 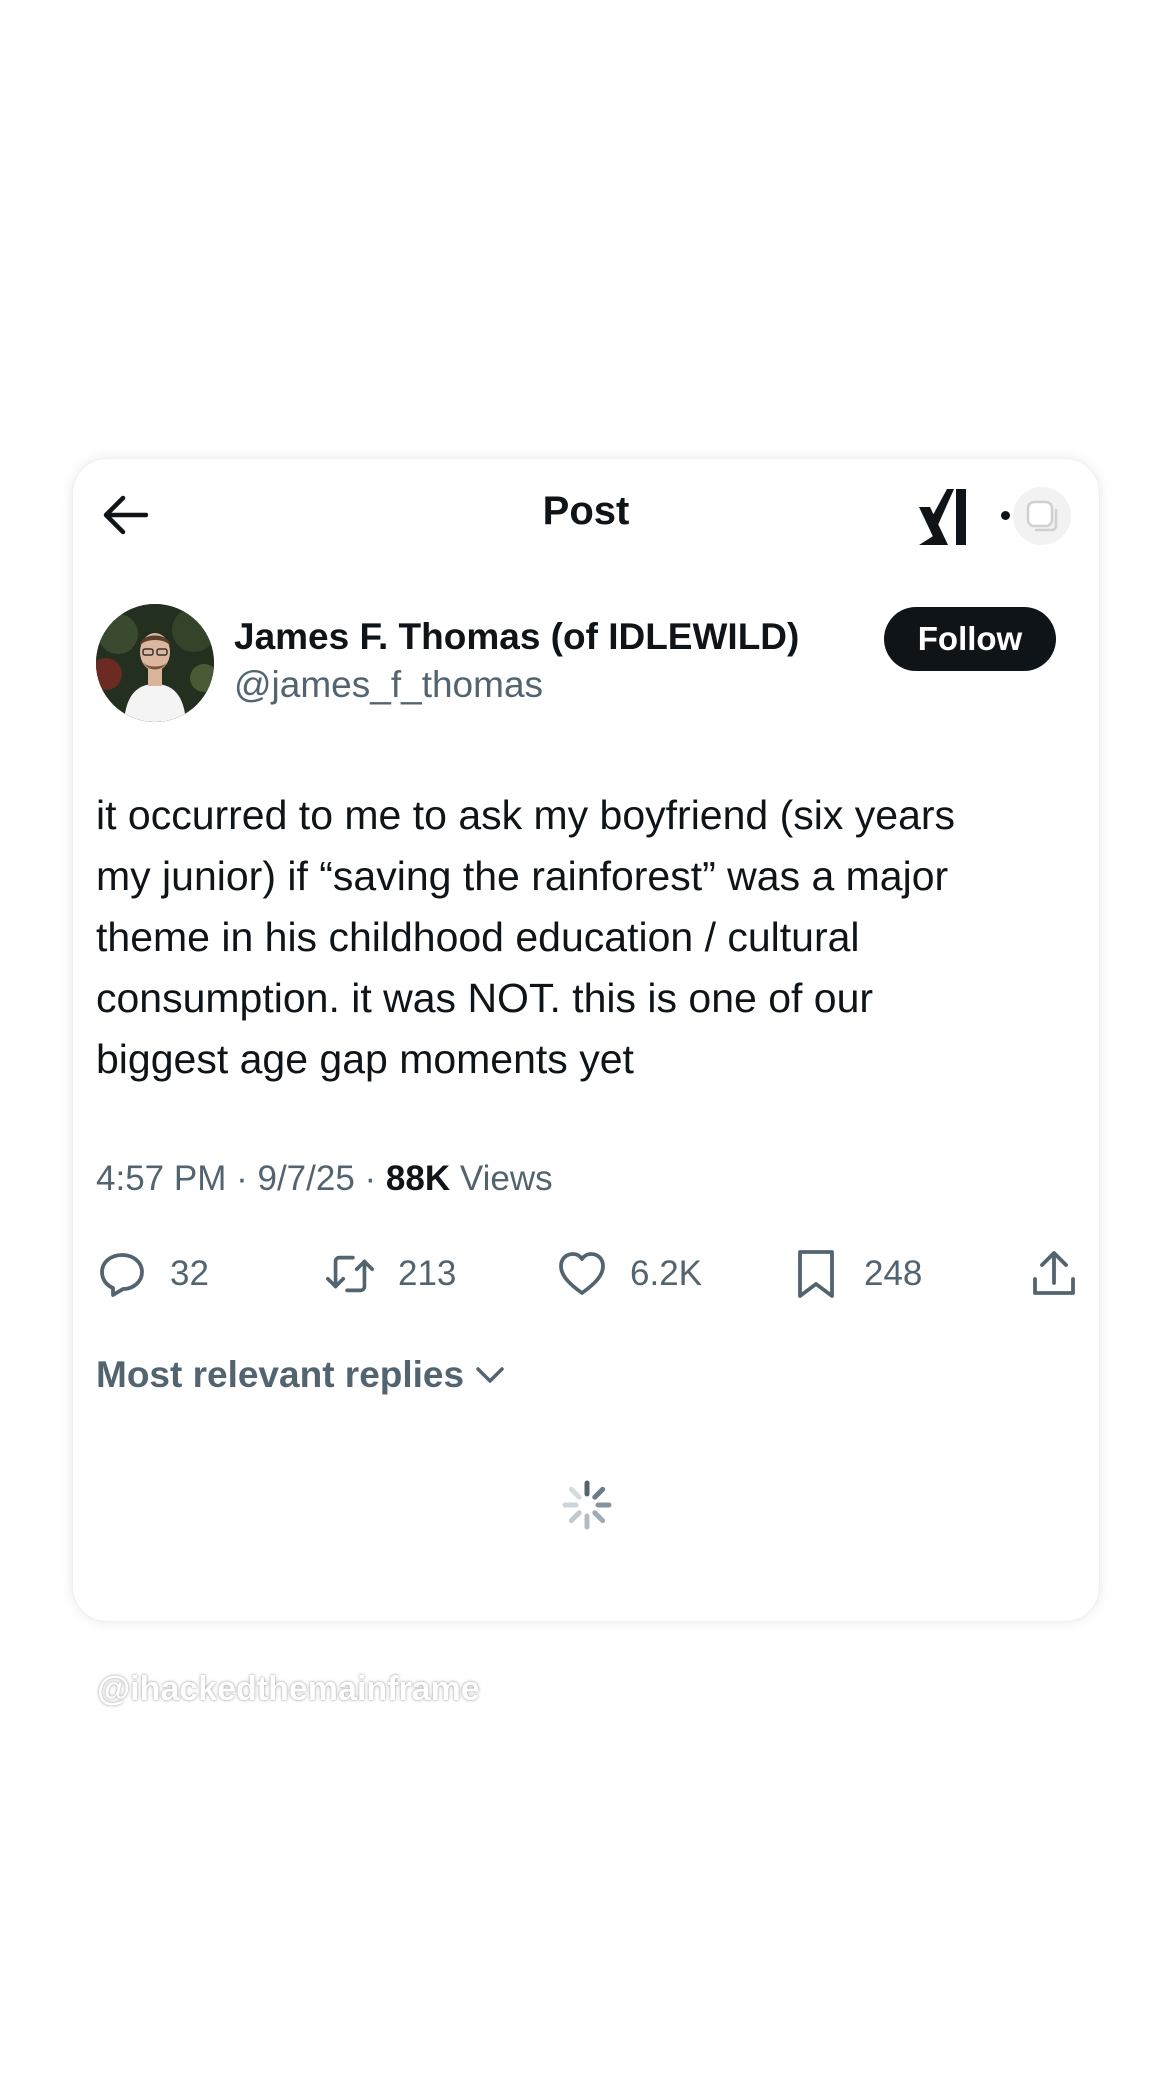 What do you see at coordinates (122, 1274) in the screenshot?
I see `reply-icon` at bounding box center [122, 1274].